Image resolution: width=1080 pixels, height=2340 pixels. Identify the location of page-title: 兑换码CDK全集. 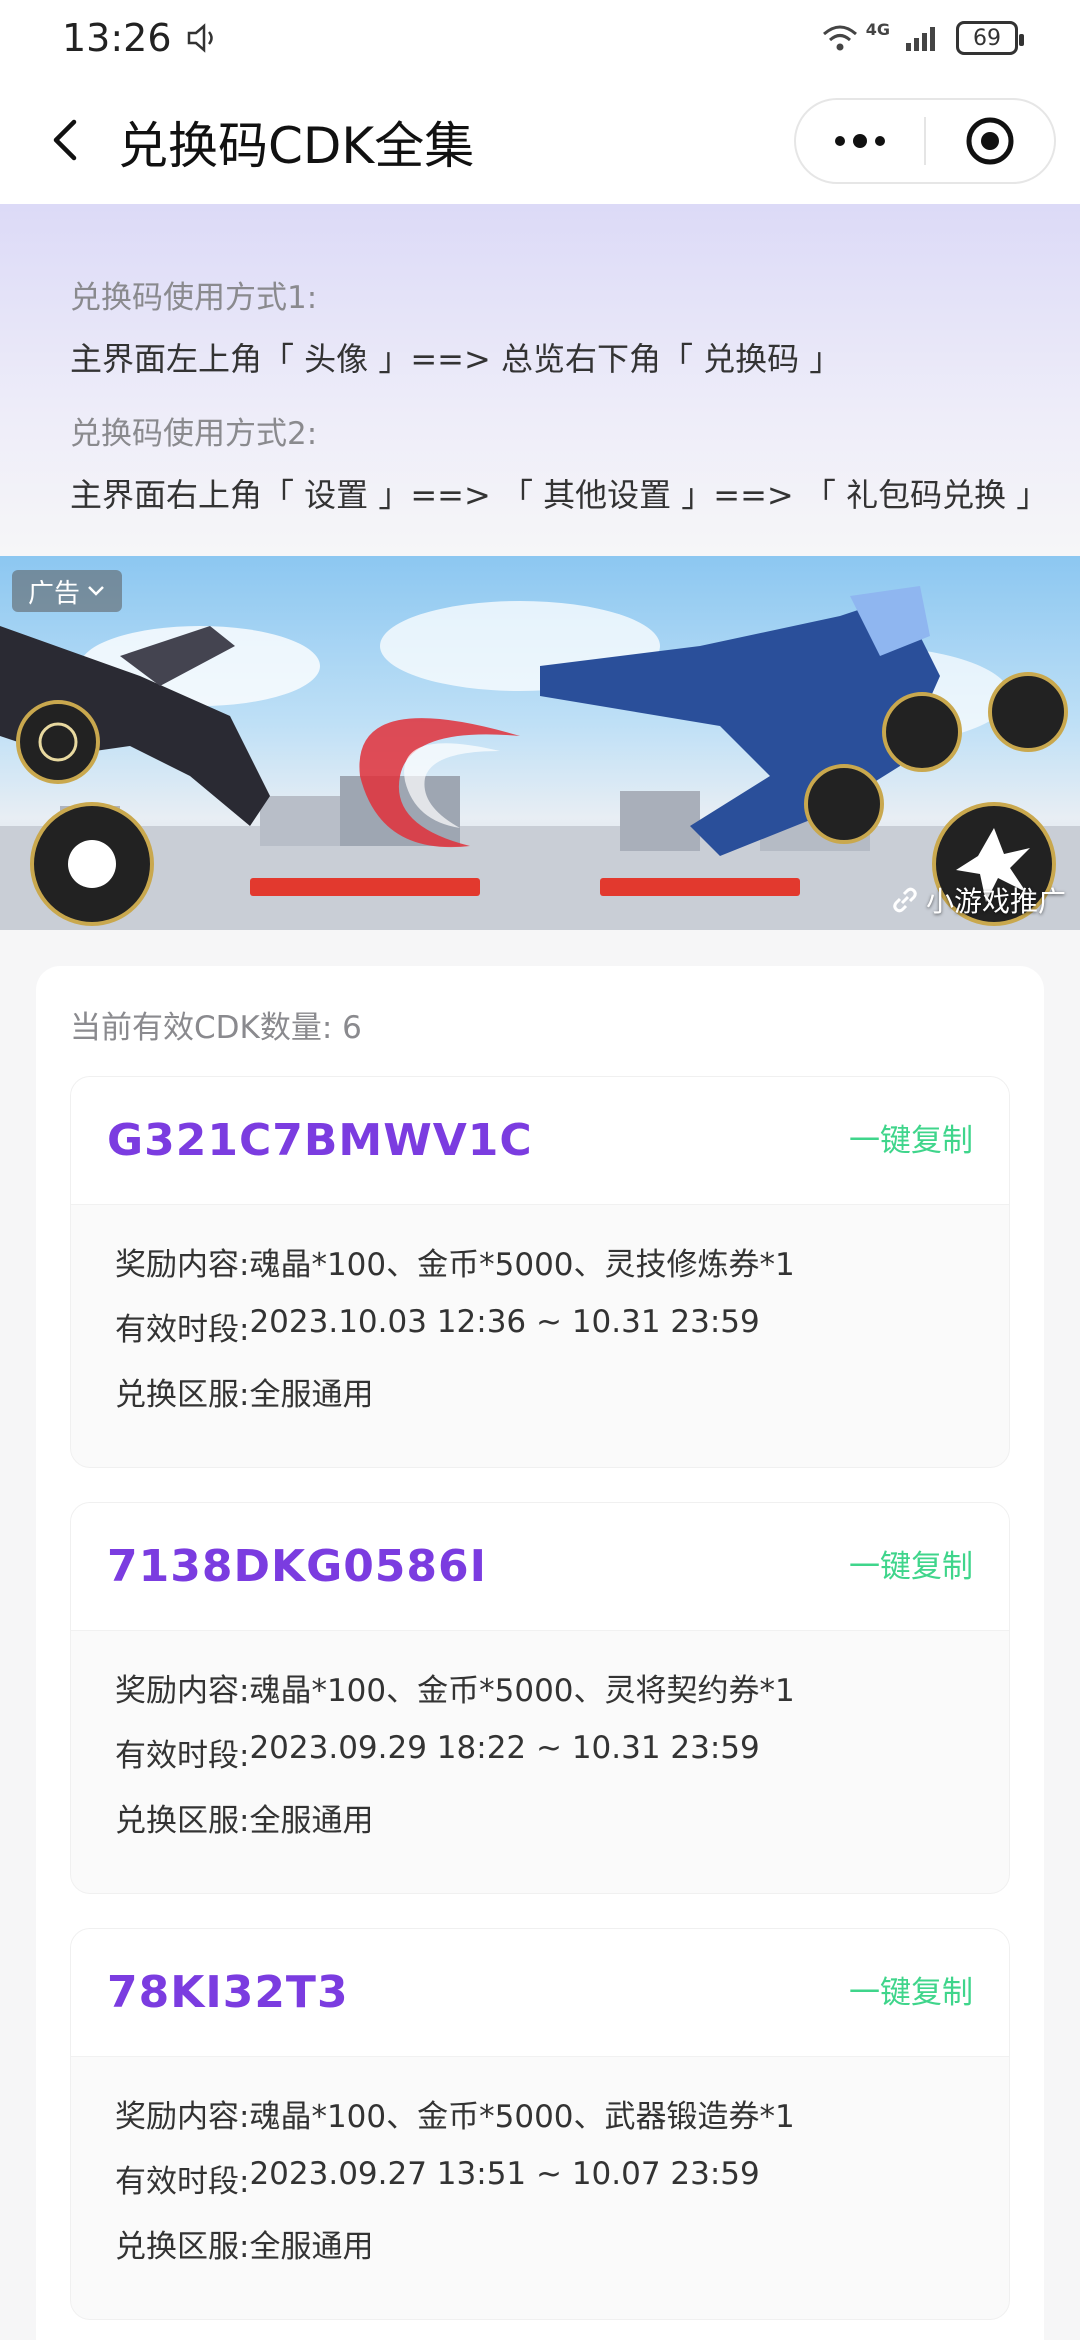
(296, 146).